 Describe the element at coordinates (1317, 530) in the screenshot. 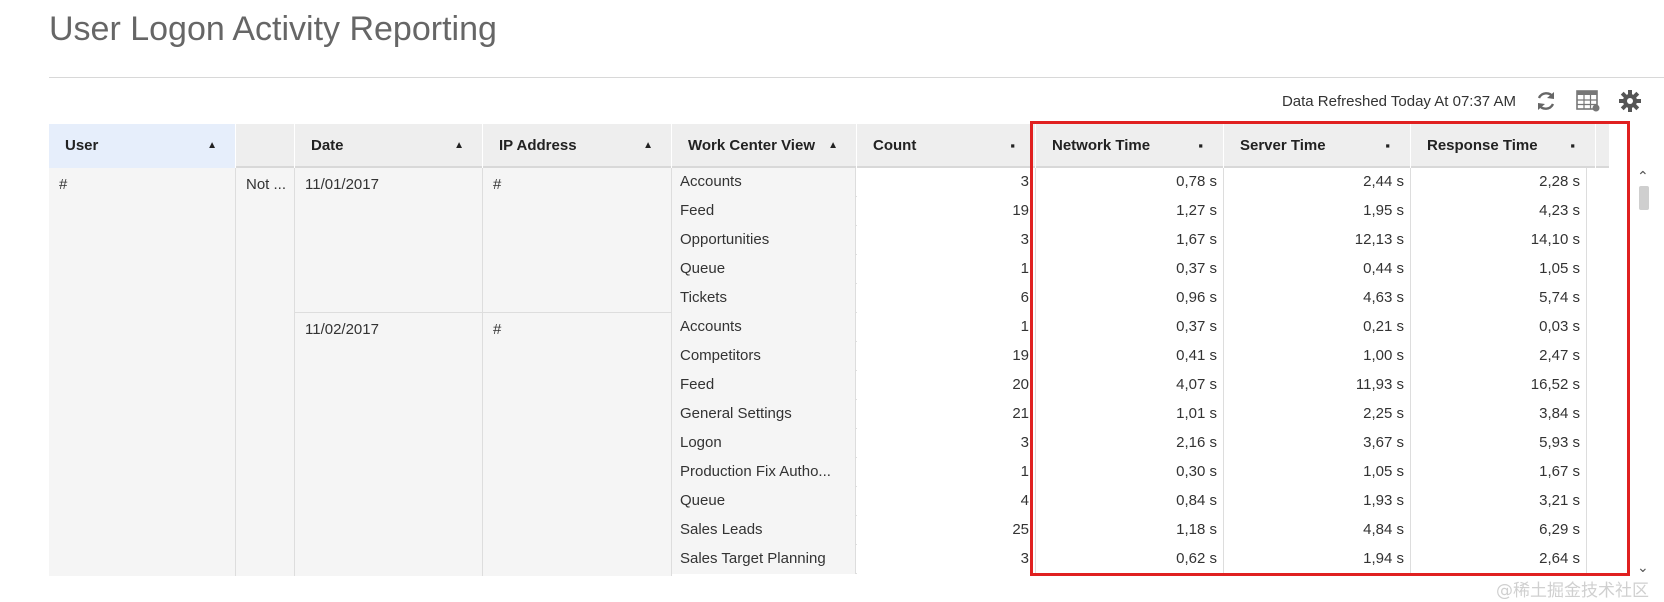

I see `cell-server-time: 4,84 s` at that location.